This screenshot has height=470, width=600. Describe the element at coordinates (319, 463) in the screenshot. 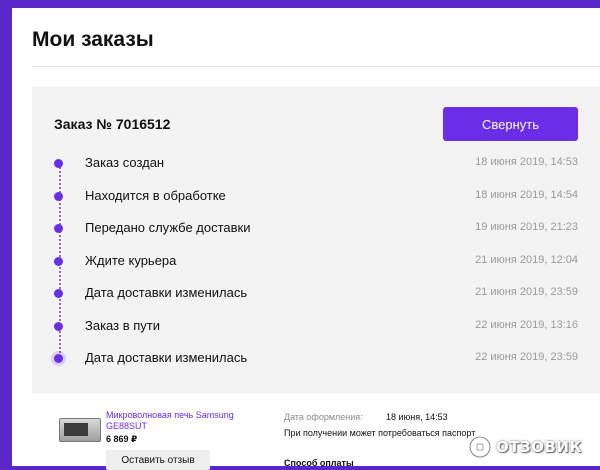

I see `payment-method-label: Способ оплаты` at that location.